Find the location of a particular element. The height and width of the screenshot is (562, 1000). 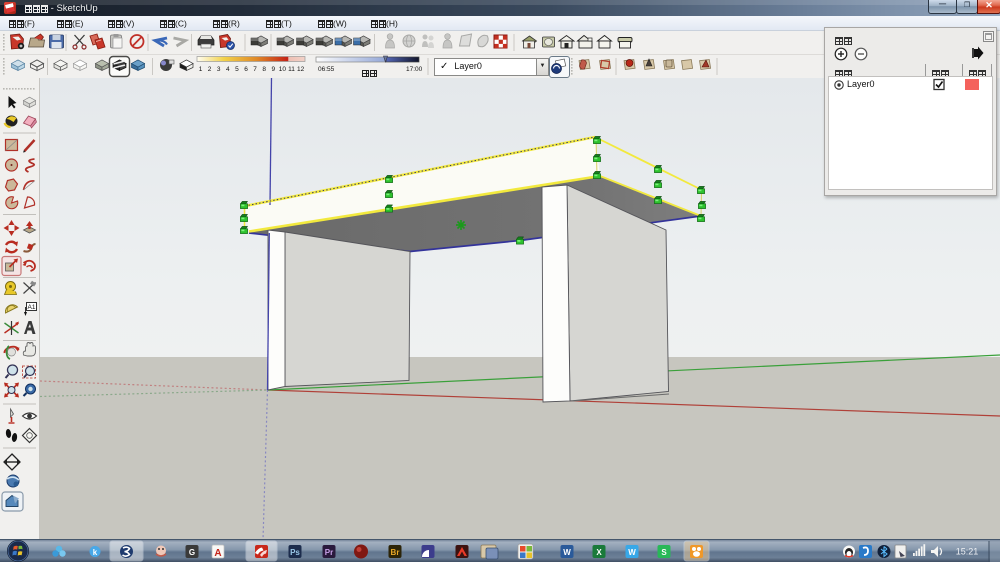

svg-text: Br is located at coordinates (395, 552).